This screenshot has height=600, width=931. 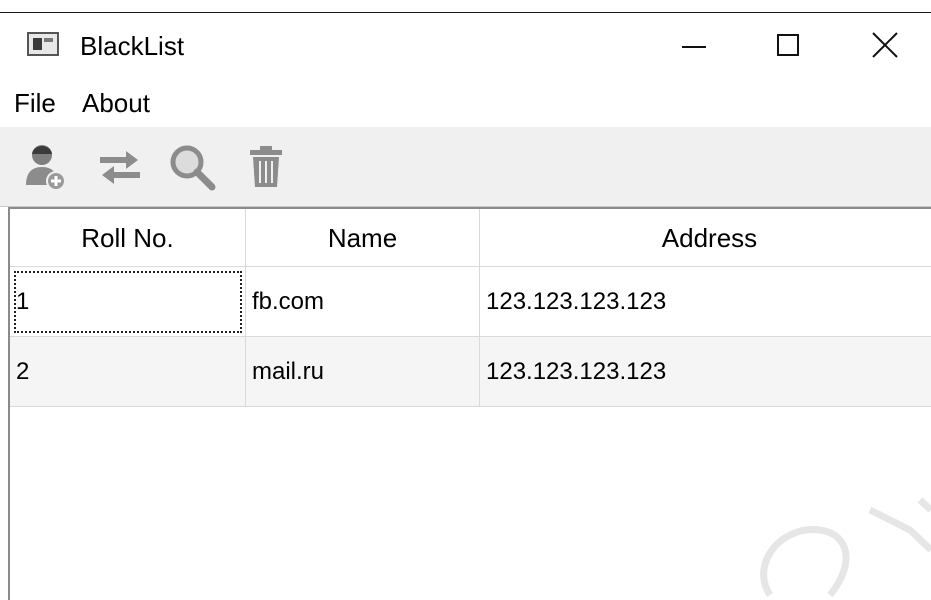 I want to click on close-icon, so click(x=885, y=45).